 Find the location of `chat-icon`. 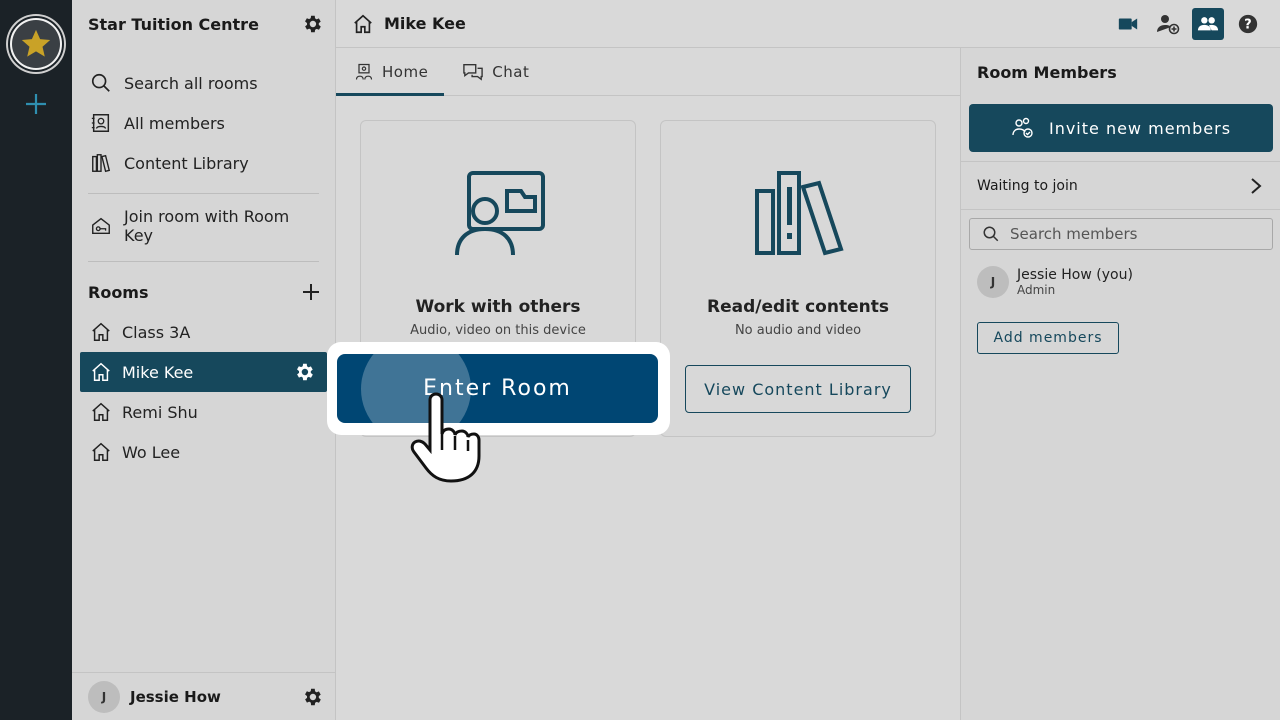

chat-icon is located at coordinates (473, 72).